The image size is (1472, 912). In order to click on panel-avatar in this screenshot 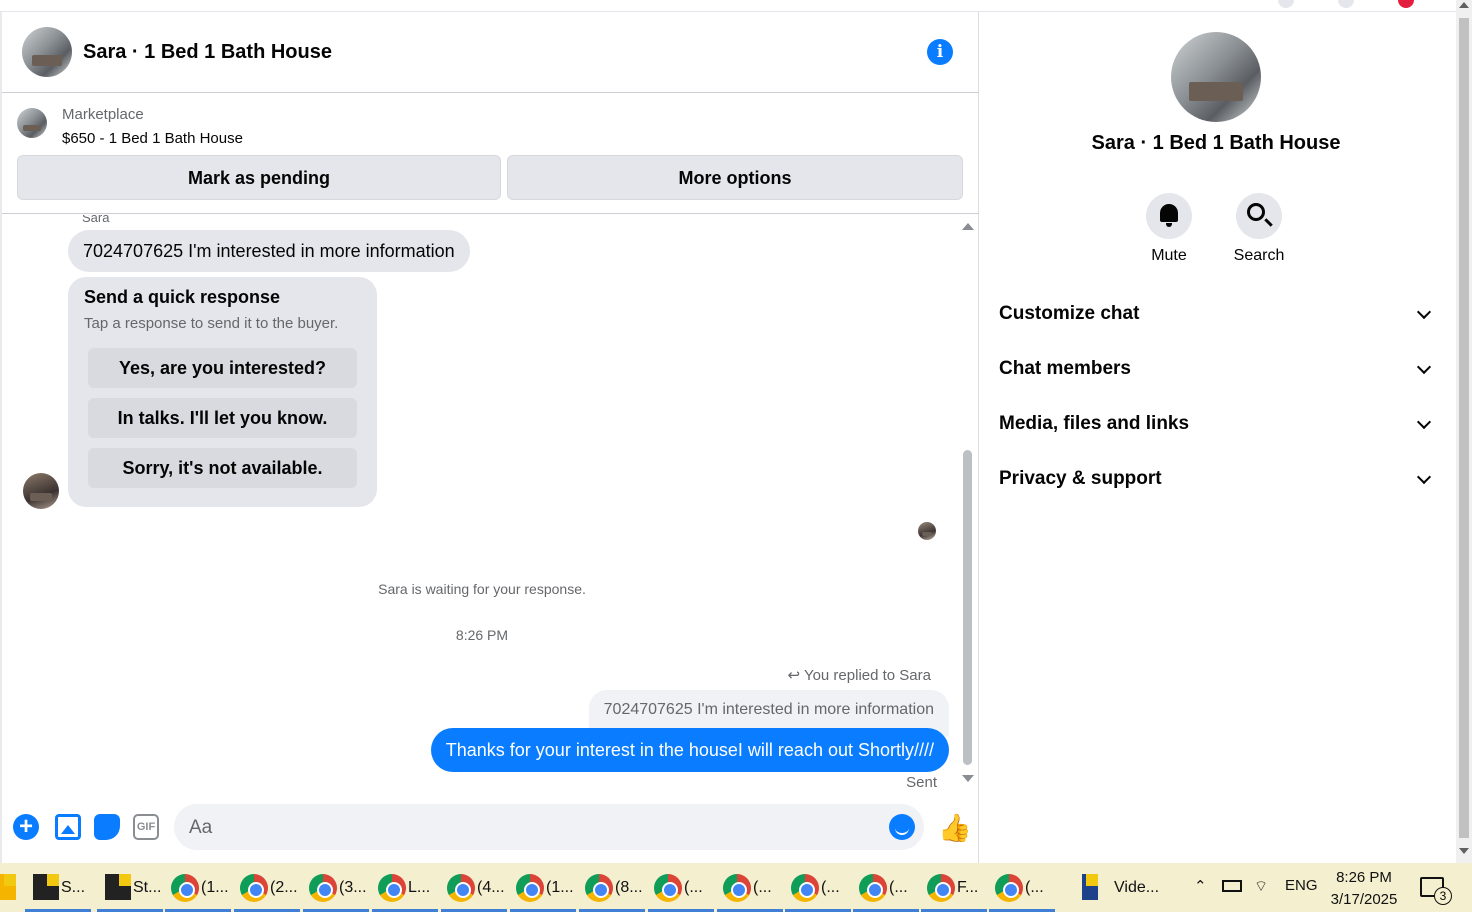, I will do `click(1216, 77)`.